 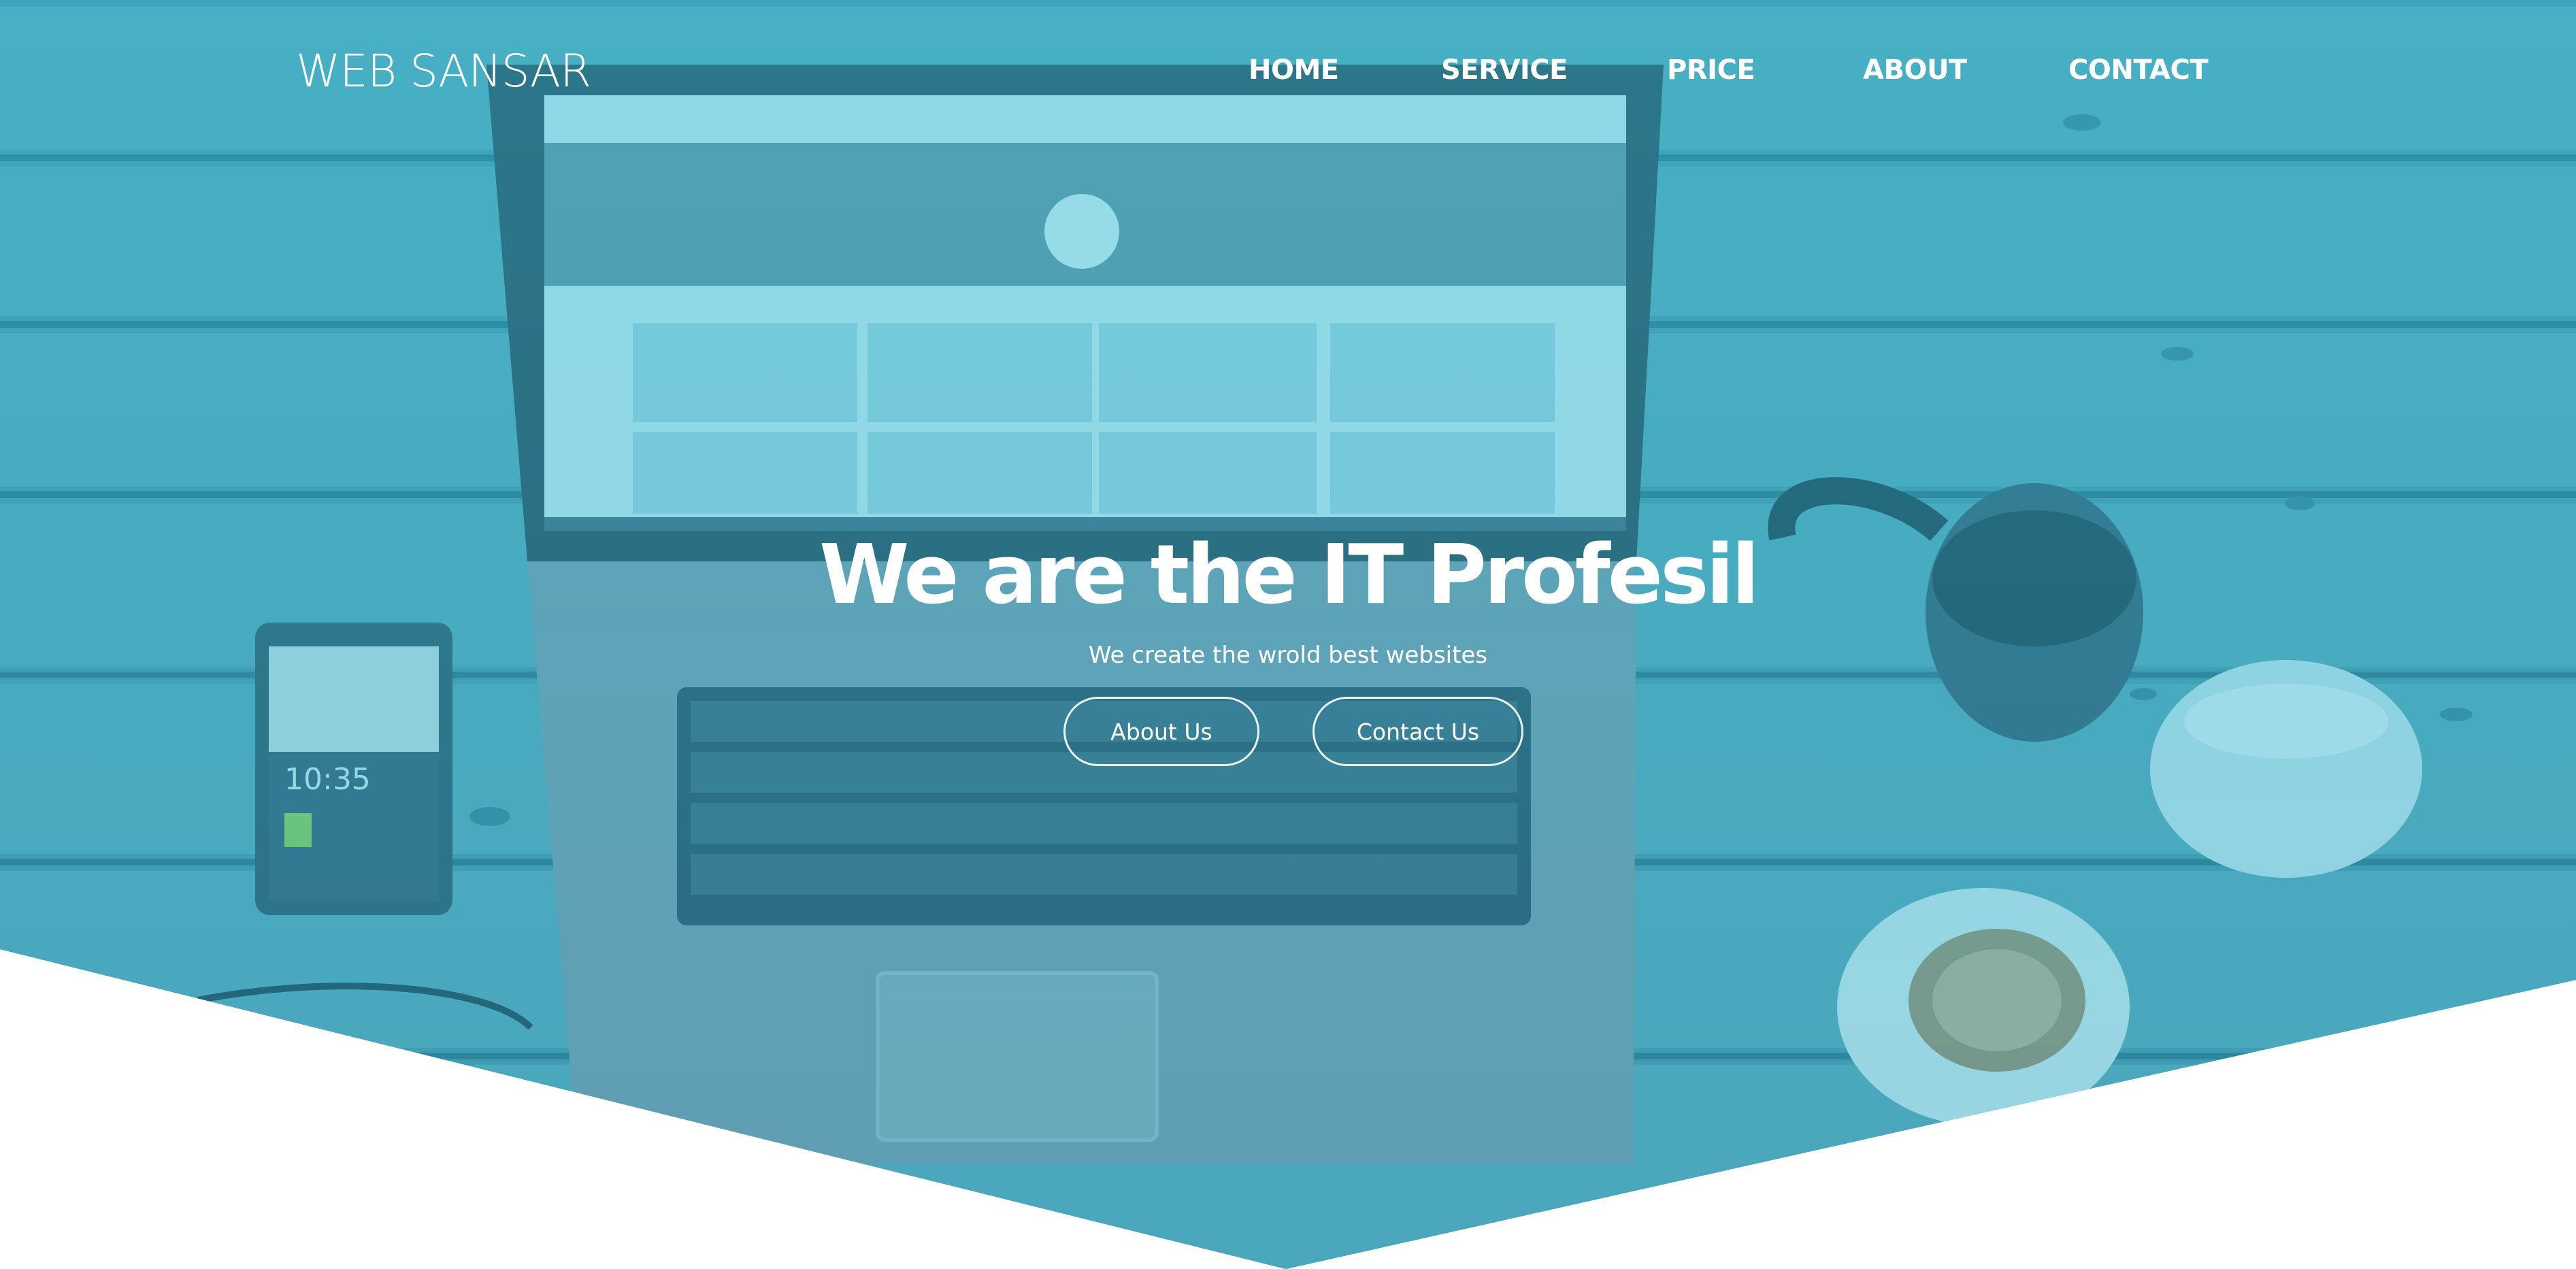 What do you see at coordinates (1711, 70) in the screenshot?
I see `nav-item-price: PRICE` at bounding box center [1711, 70].